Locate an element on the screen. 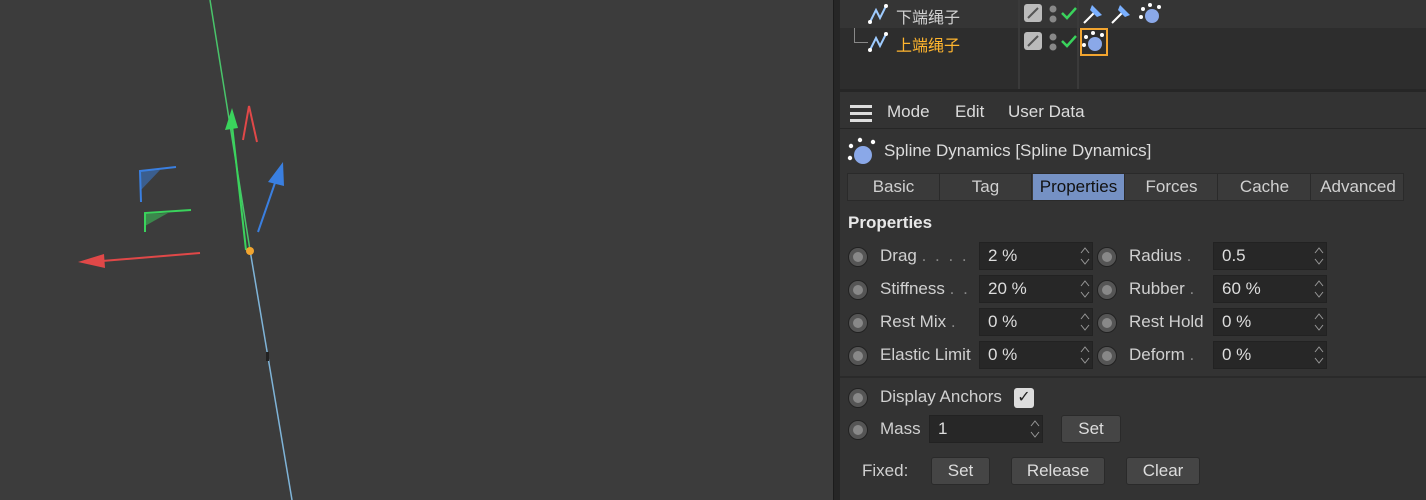  fixed-label: Fixed: is located at coordinates (885, 470).